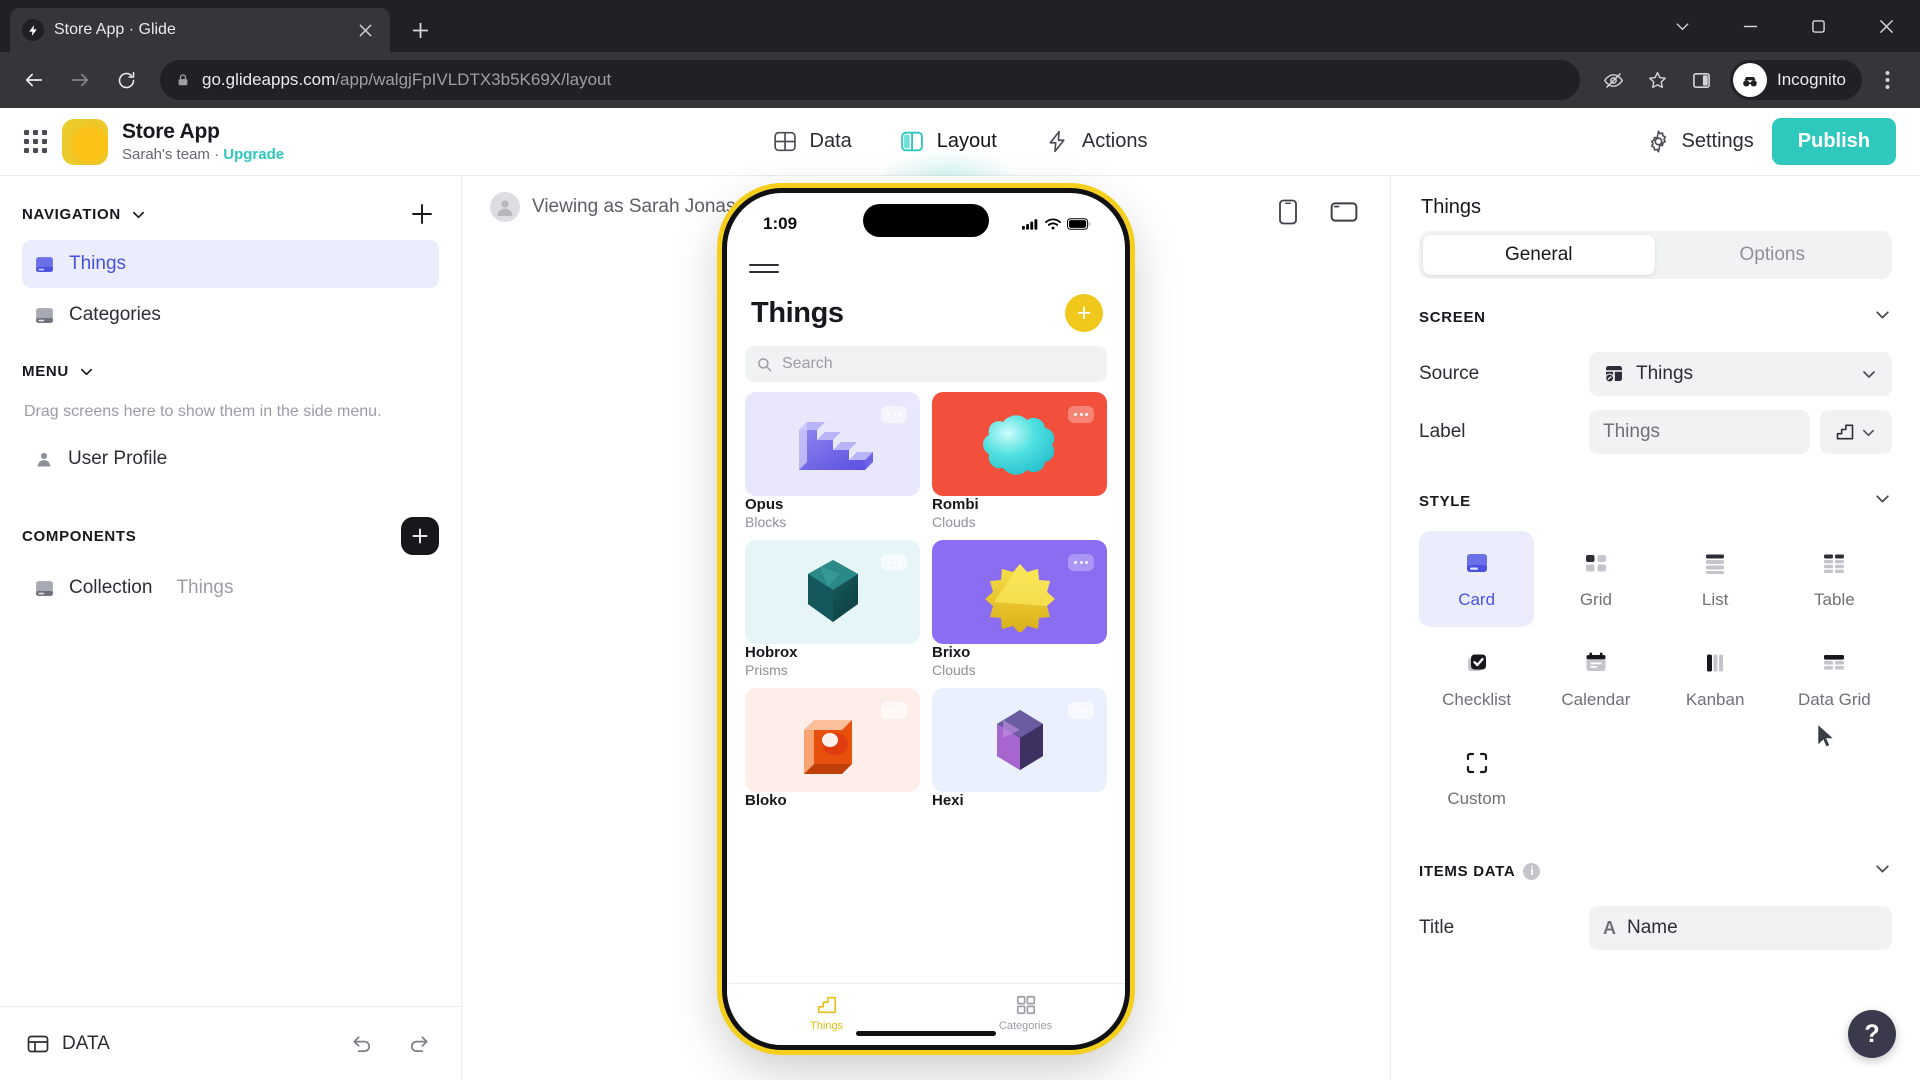  Describe the element at coordinates (1019, 749) in the screenshot. I see `card-item: Hexi` at that location.